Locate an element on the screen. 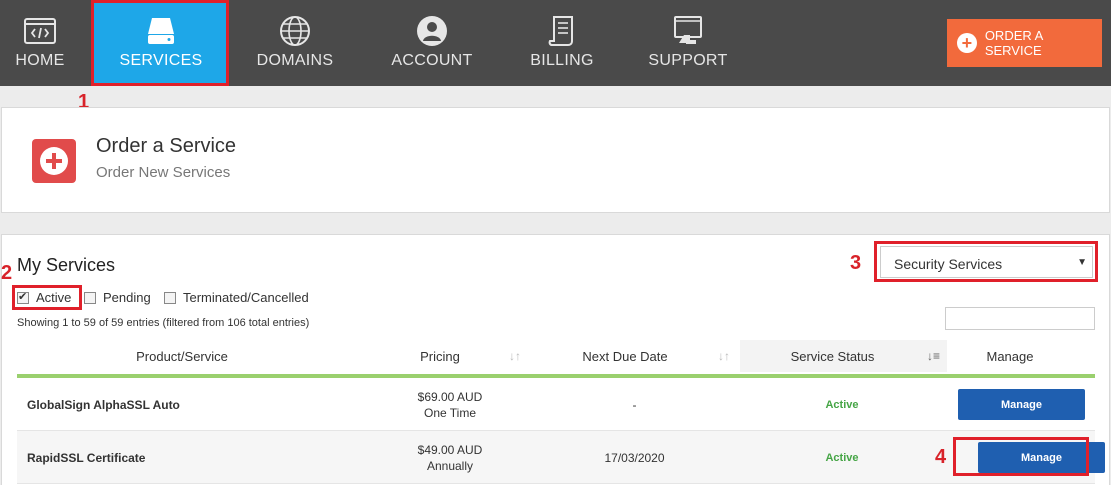  filter-active-label: Active is located at coordinates (54, 297).